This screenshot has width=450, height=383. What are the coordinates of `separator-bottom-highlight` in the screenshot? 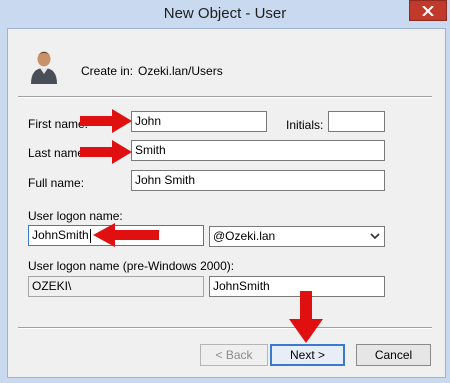 It's located at (225, 328).